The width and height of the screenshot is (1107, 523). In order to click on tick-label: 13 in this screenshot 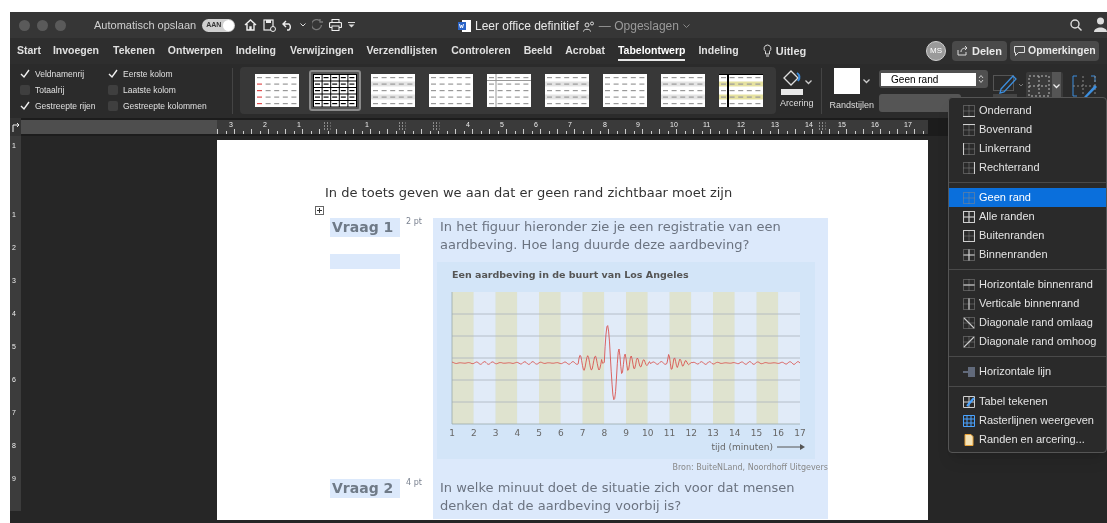, I will do `click(713, 433)`.